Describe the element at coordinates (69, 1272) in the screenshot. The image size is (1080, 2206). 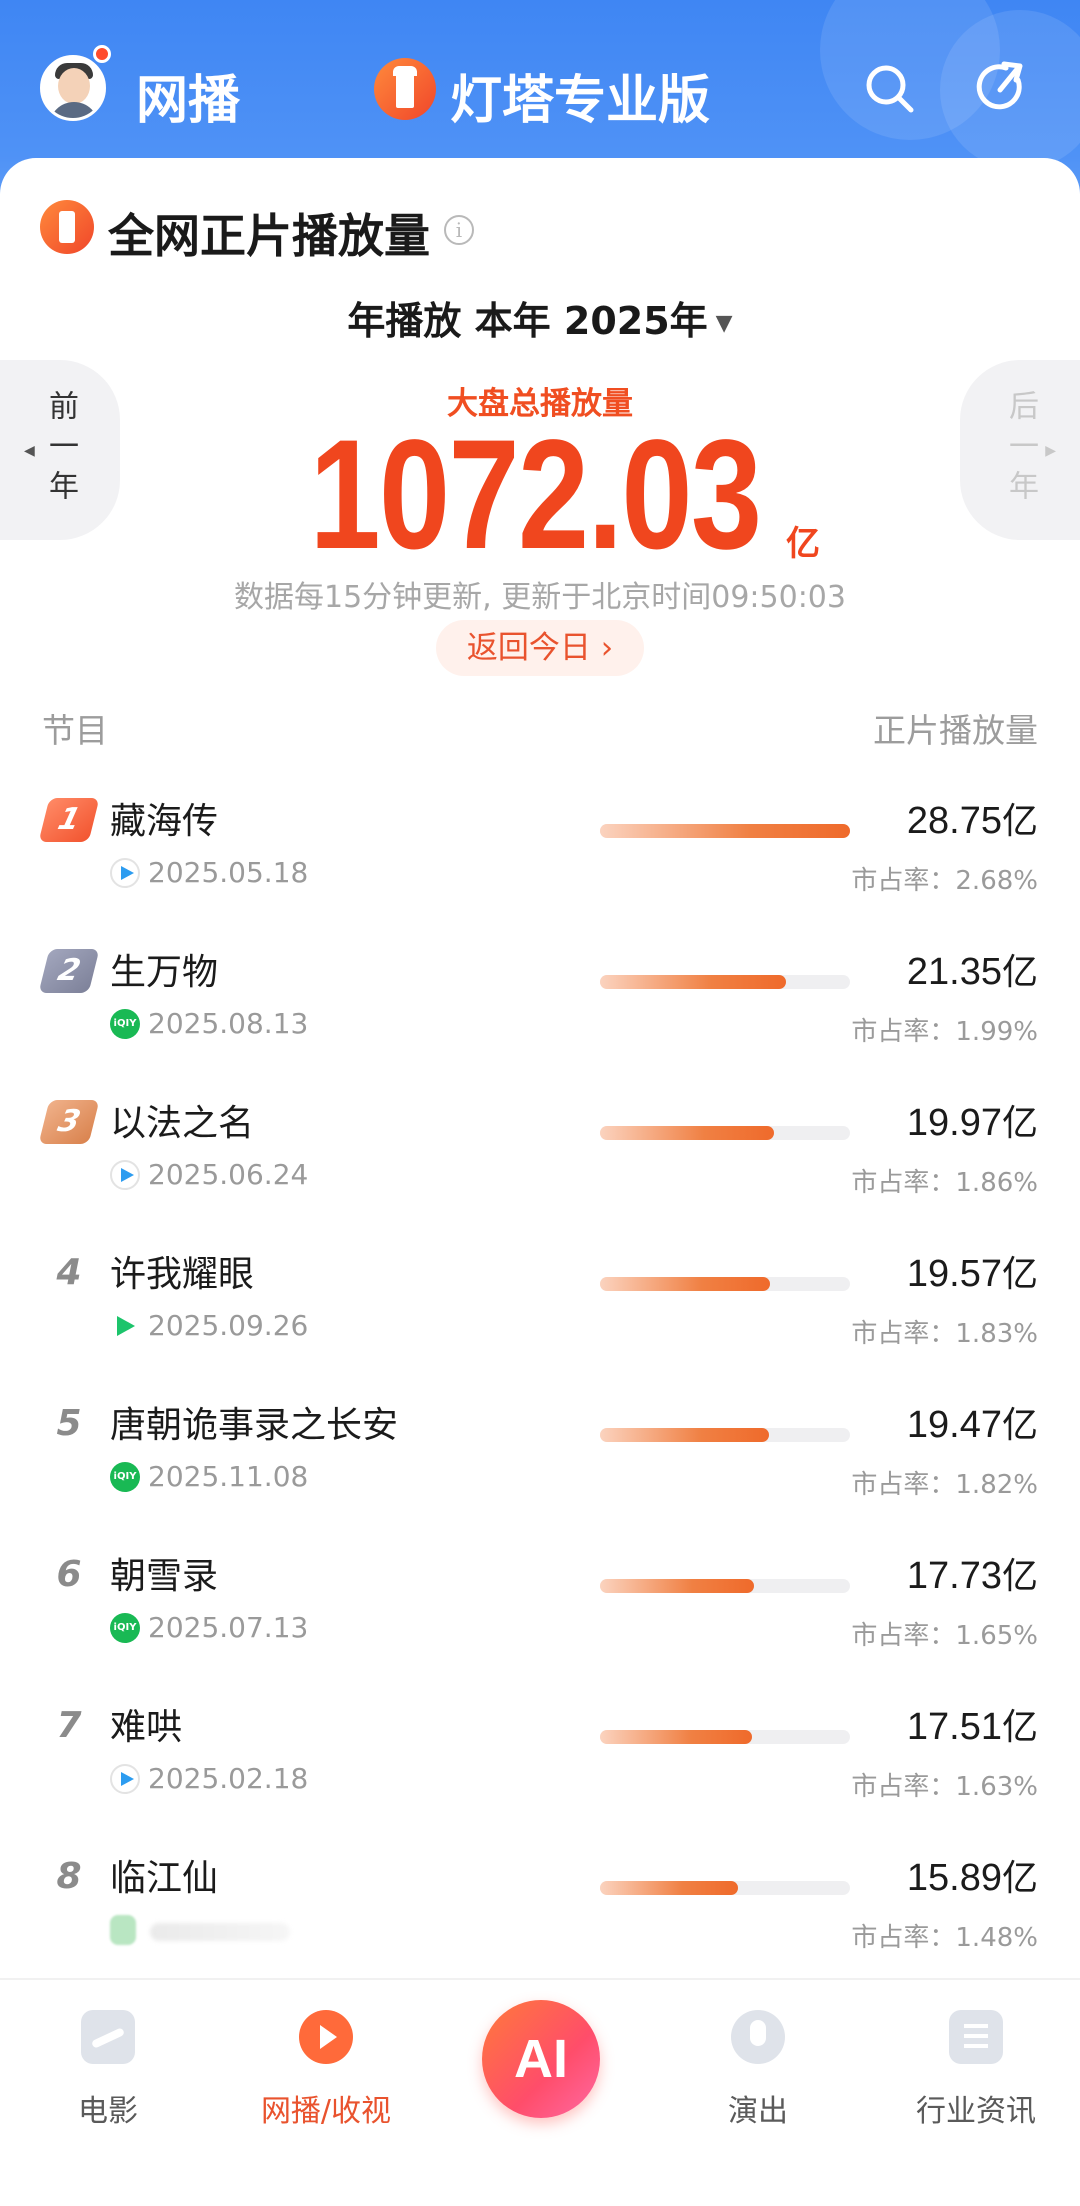
I see `rank-badge: 4` at that location.